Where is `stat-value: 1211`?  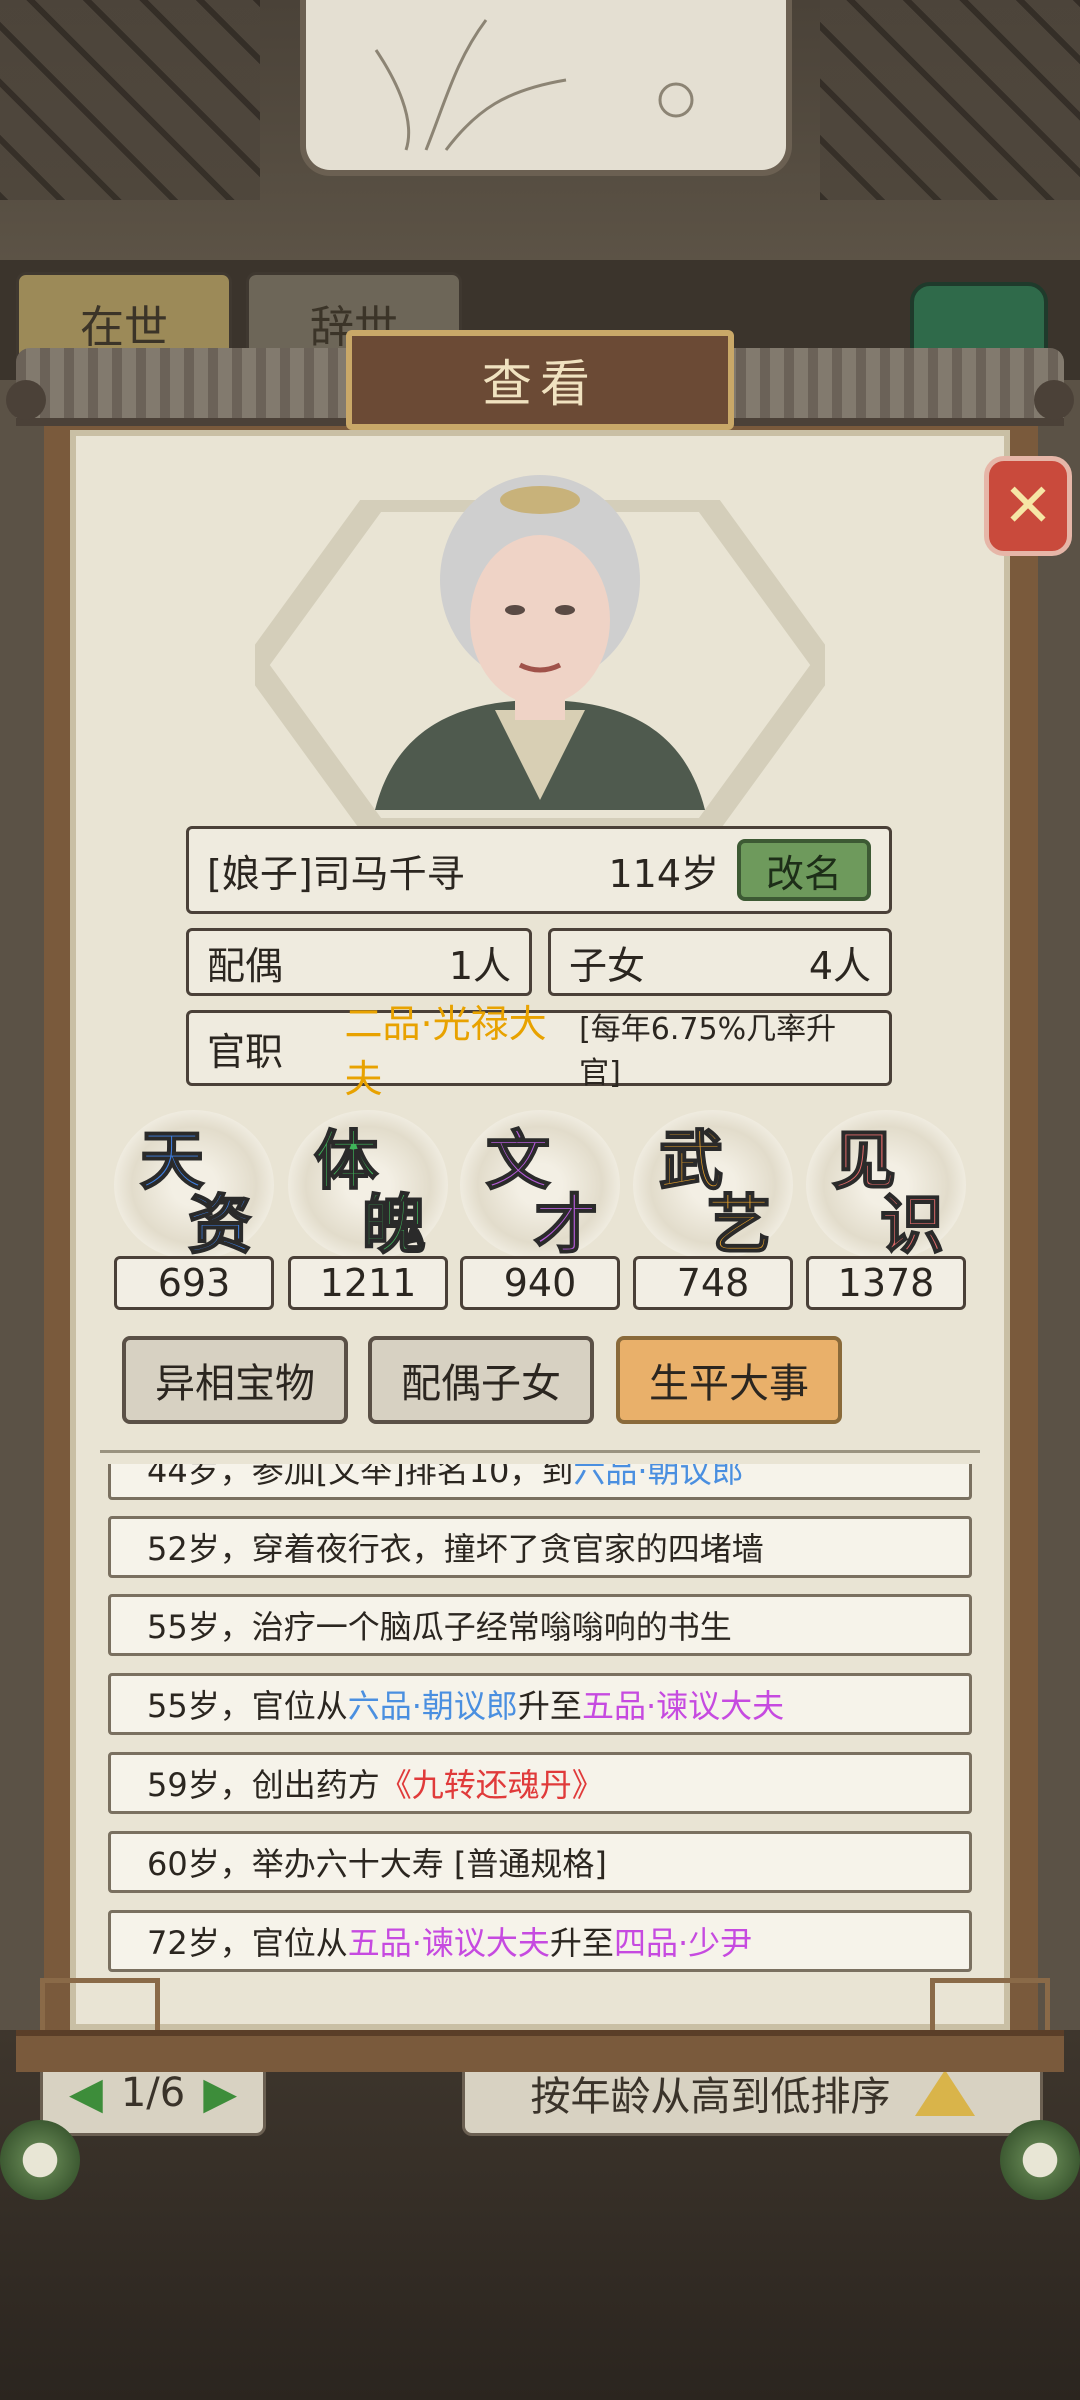
stat-value: 1211 is located at coordinates (368, 1283).